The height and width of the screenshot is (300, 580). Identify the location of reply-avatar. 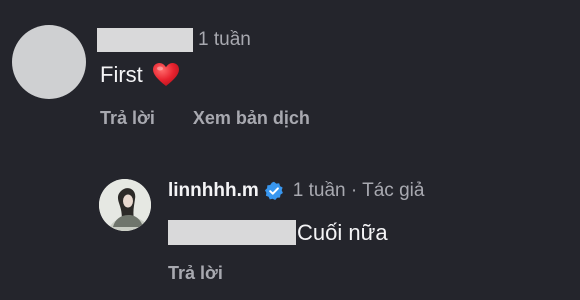
(125, 205).